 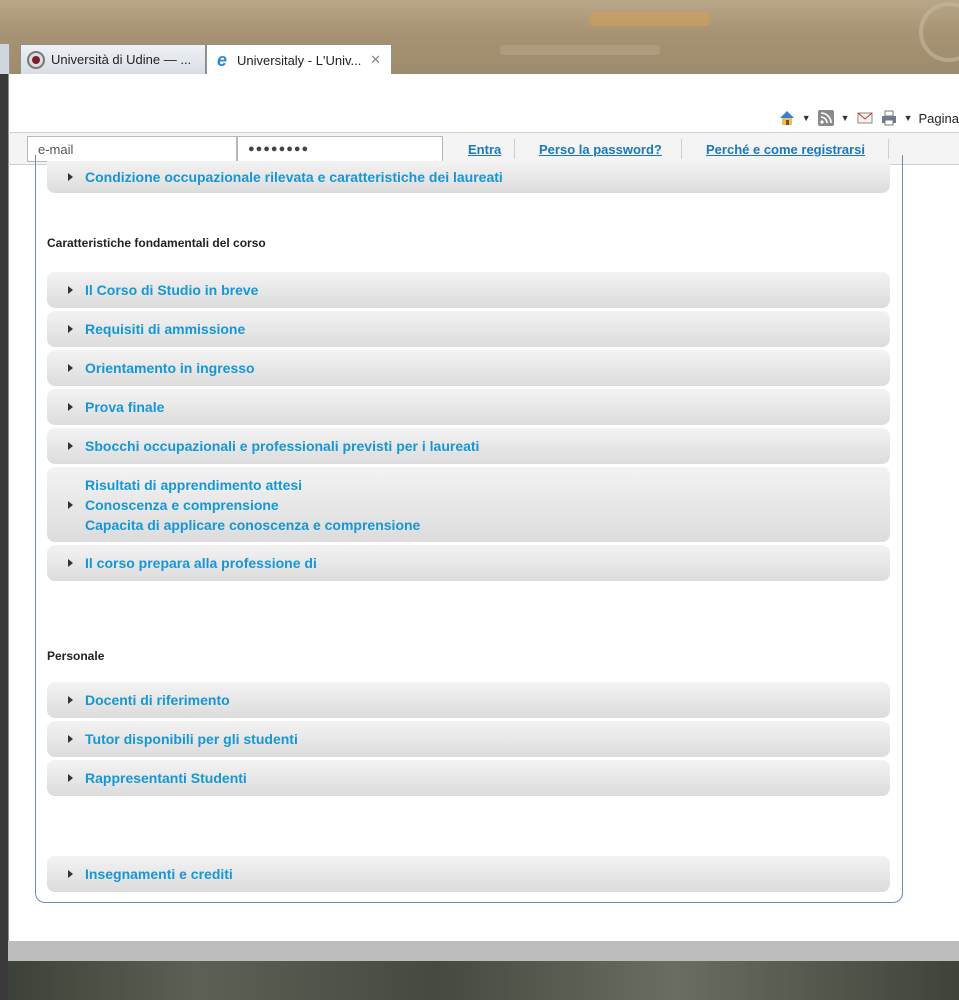 What do you see at coordinates (221, 59) in the screenshot?
I see `ie-e-icon: e` at bounding box center [221, 59].